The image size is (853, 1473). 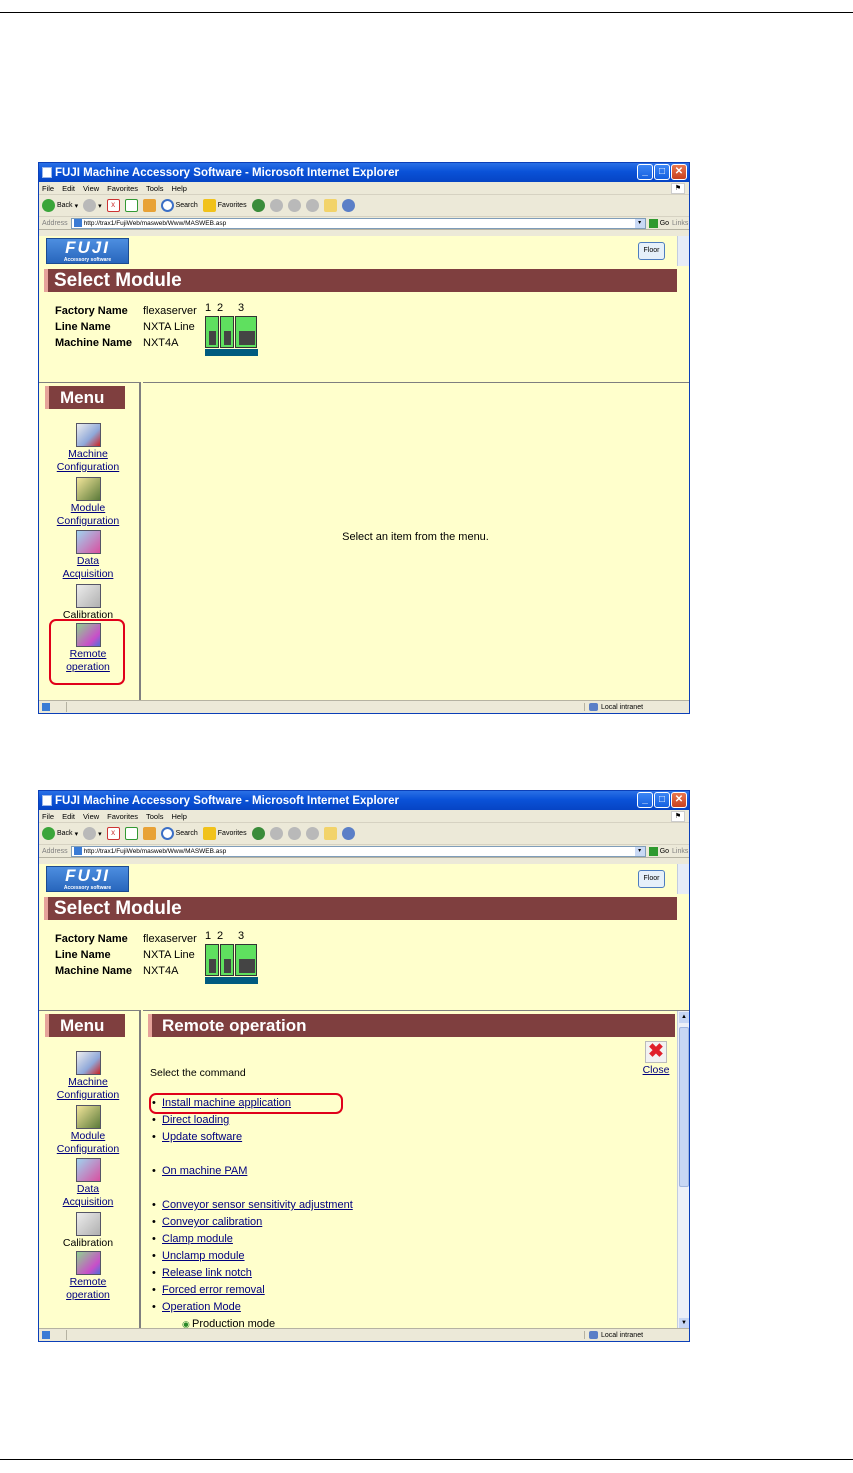 I want to click on menu-item-remote-operation: Remote operation, so click(x=88, y=1276).